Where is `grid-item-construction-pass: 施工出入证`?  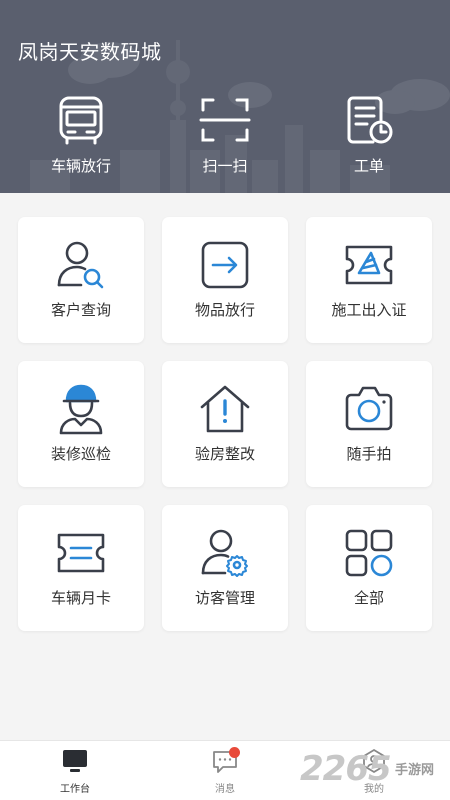 grid-item-construction-pass: 施工出入证 is located at coordinates (369, 280).